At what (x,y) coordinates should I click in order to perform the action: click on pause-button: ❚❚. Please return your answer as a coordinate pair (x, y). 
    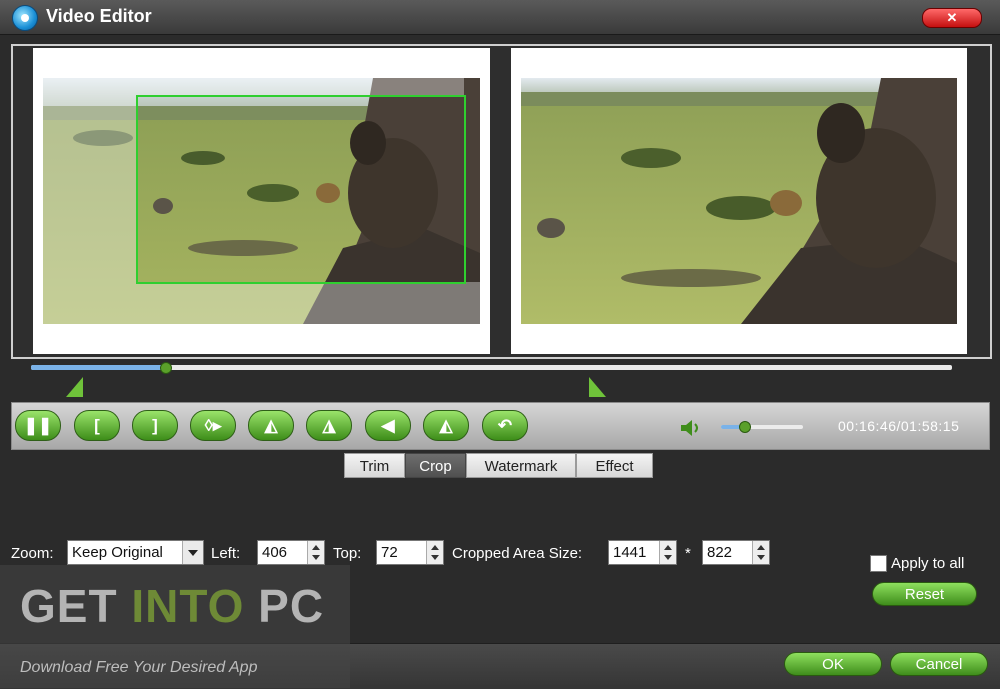
    Looking at the image, I should click on (38, 425).